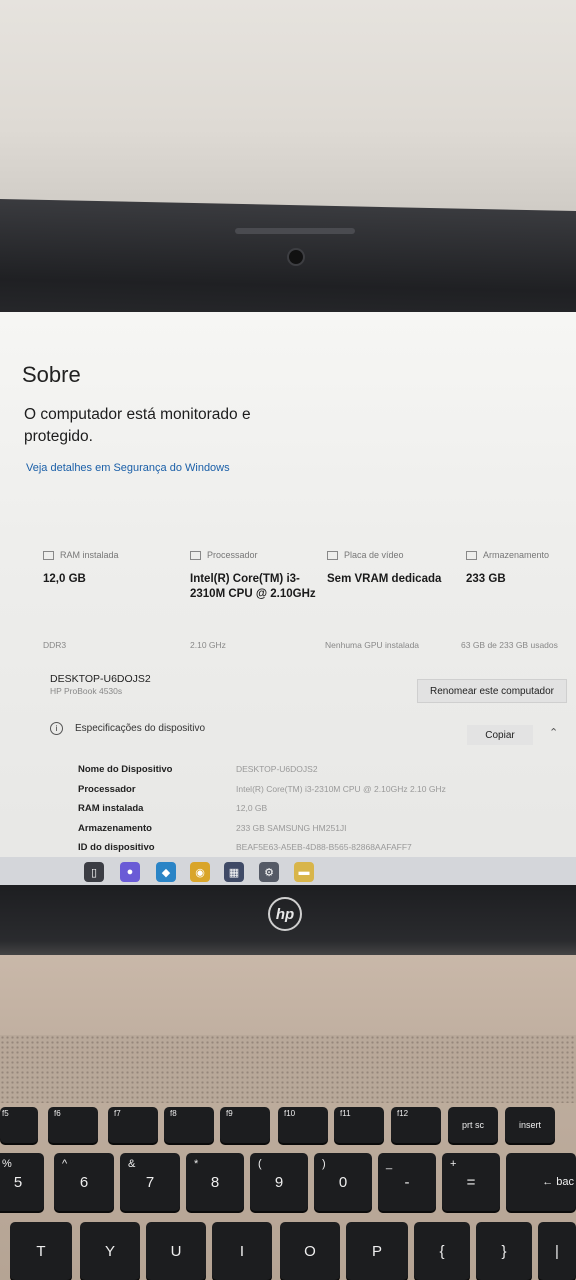 The height and width of the screenshot is (1280, 576). Describe the element at coordinates (7, 1164) in the screenshot. I see `key-shift-label: %` at that location.